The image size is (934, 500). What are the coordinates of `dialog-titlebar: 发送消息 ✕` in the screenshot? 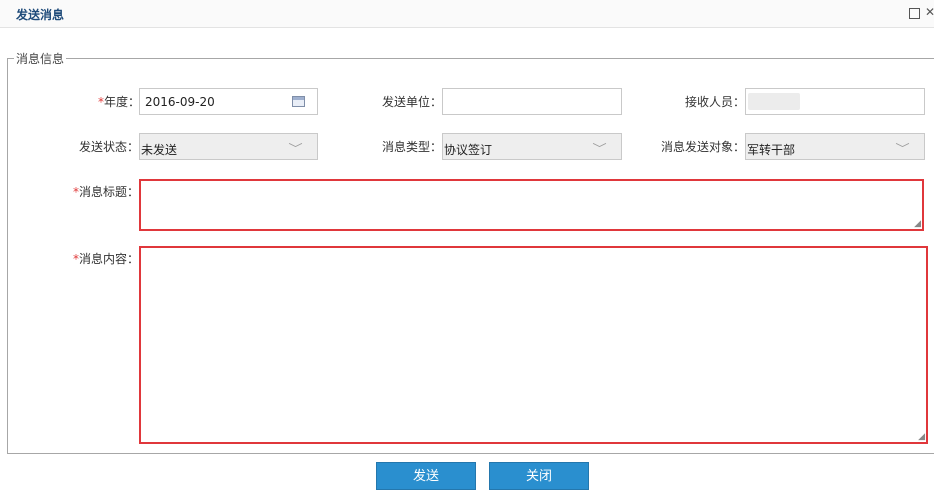 It's located at (467, 14).